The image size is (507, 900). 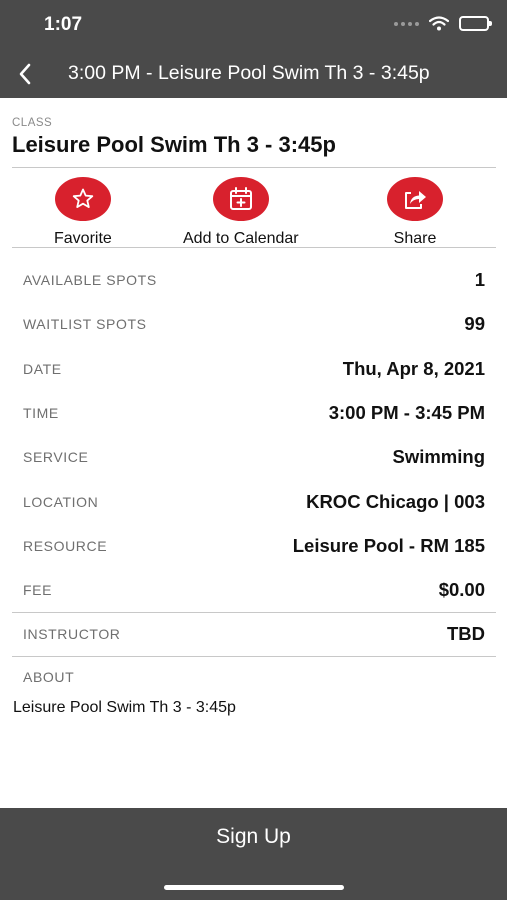 I want to click on add-to-calendar-button: Add to Calendar, so click(x=241, y=212).